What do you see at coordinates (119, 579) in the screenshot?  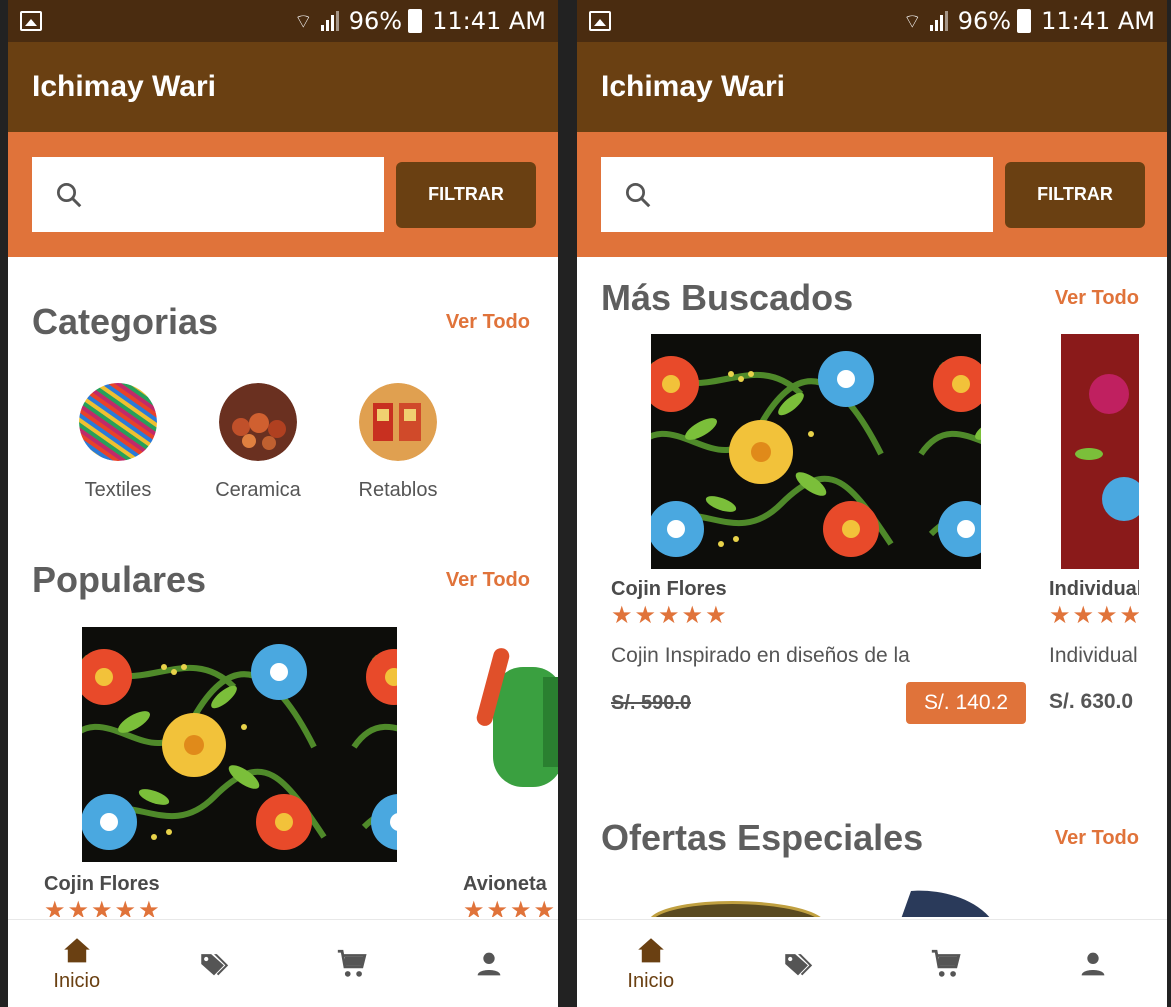 I see `section-title: Populares` at bounding box center [119, 579].